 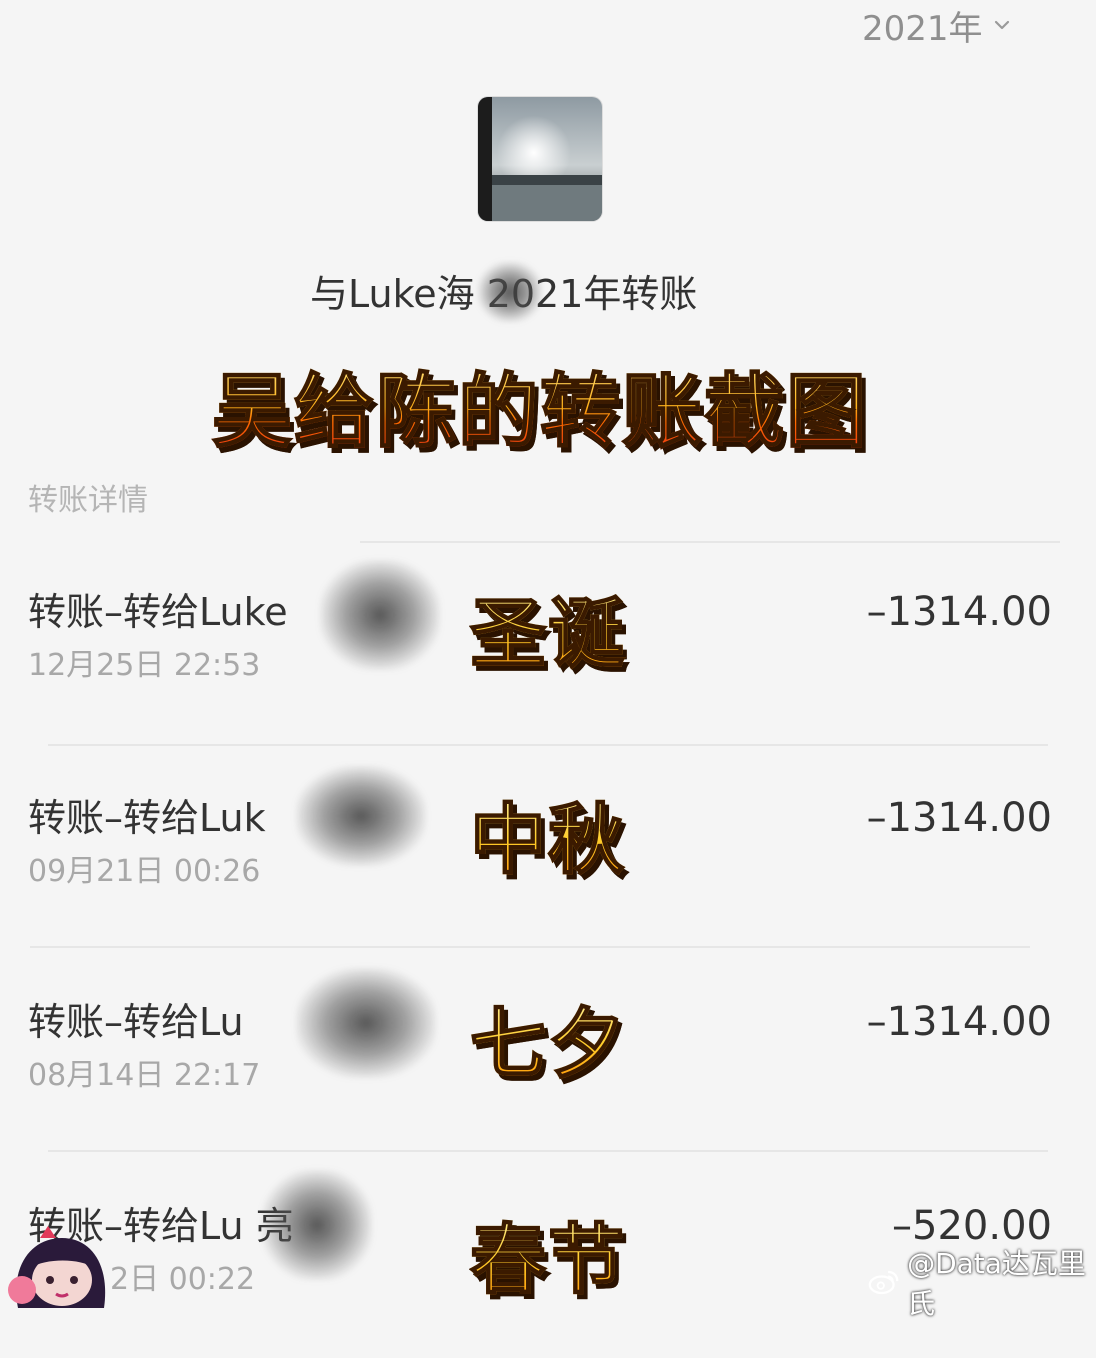 I want to click on watermark-text: @Data达瓦里氏, so click(x=996, y=1283).